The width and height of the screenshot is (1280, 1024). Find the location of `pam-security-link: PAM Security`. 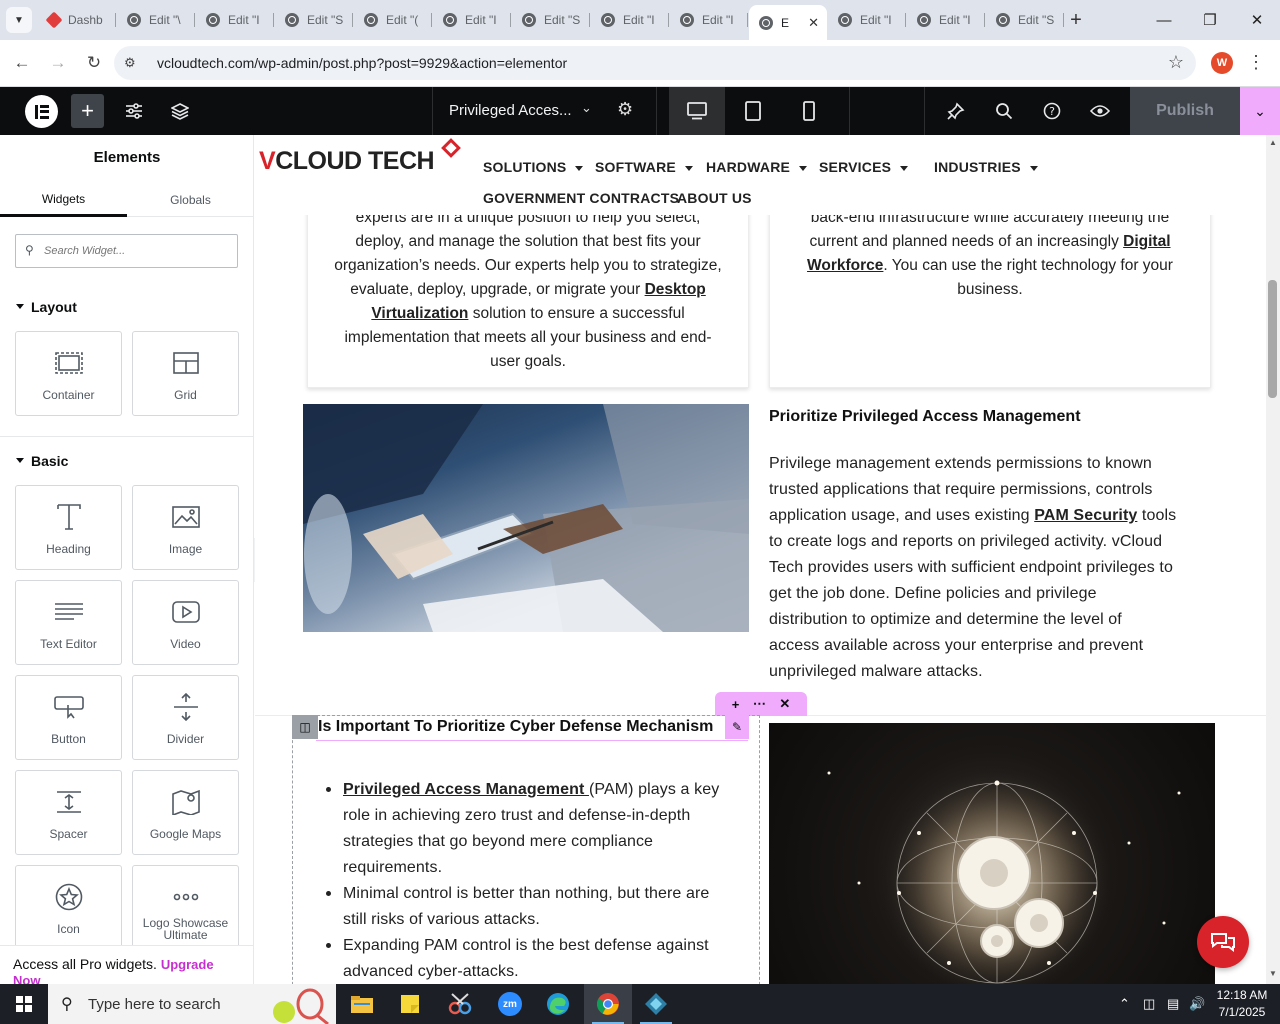

pam-security-link: PAM Security is located at coordinates (1085, 515).